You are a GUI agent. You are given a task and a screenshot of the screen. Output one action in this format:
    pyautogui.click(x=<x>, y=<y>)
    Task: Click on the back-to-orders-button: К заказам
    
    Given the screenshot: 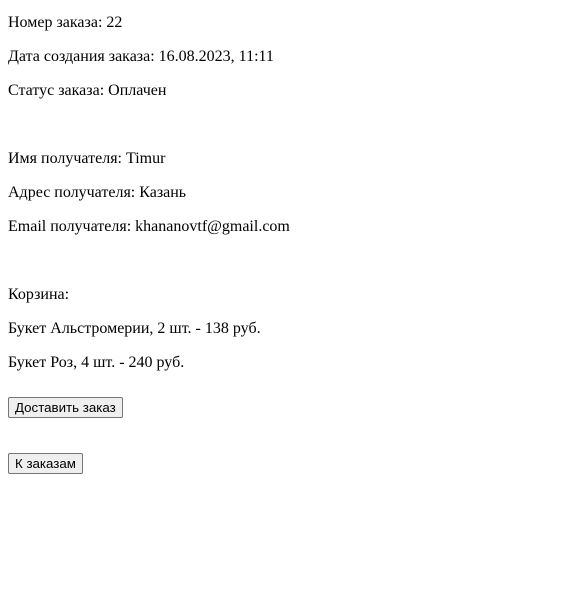 What is the action you would take?
    pyautogui.click(x=45, y=463)
    